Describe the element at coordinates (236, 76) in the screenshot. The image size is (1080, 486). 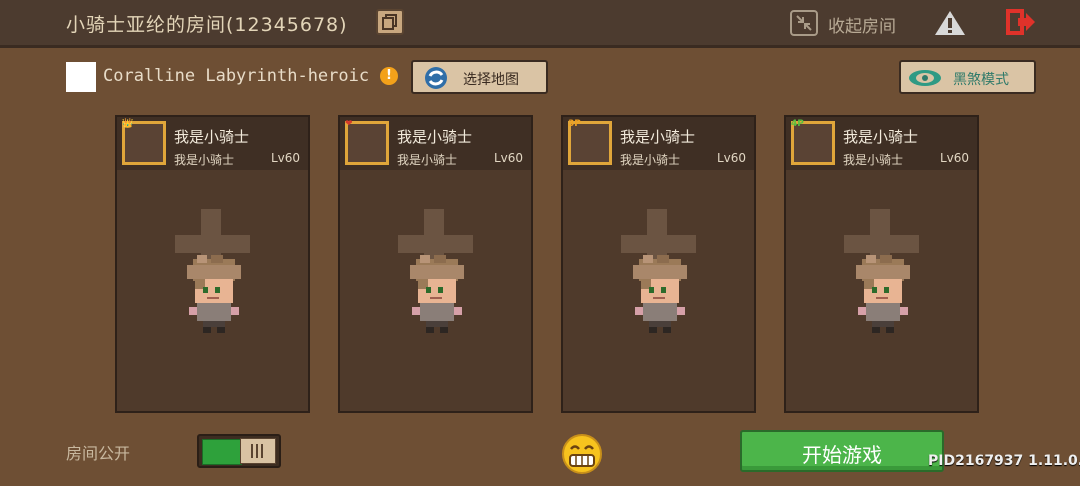
I see `map-name: Coralline Labyrinth-heroic` at that location.